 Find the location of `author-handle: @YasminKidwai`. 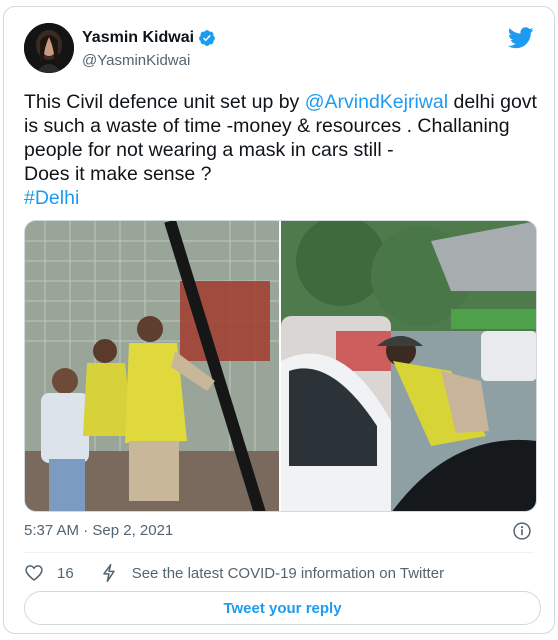

author-handle: @YasminKidwai is located at coordinates (136, 60).